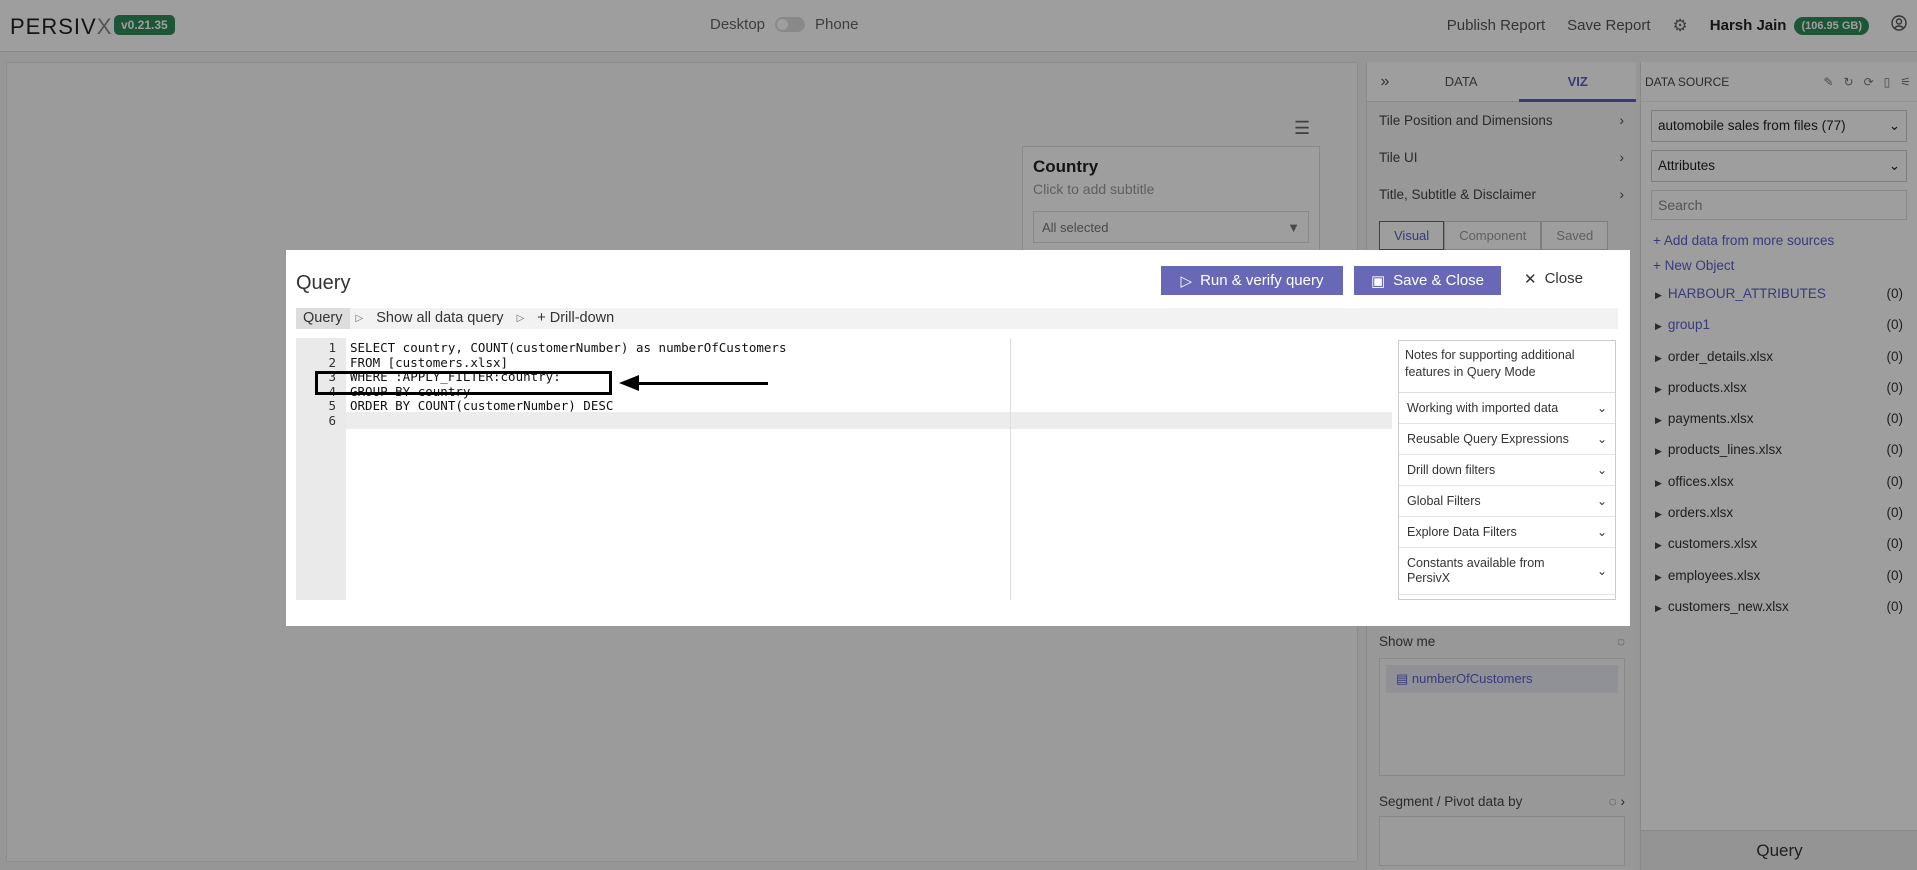  Describe the element at coordinates (1439, 280) in the screenshot. I see `save-close-label: Save & Close` at that location.